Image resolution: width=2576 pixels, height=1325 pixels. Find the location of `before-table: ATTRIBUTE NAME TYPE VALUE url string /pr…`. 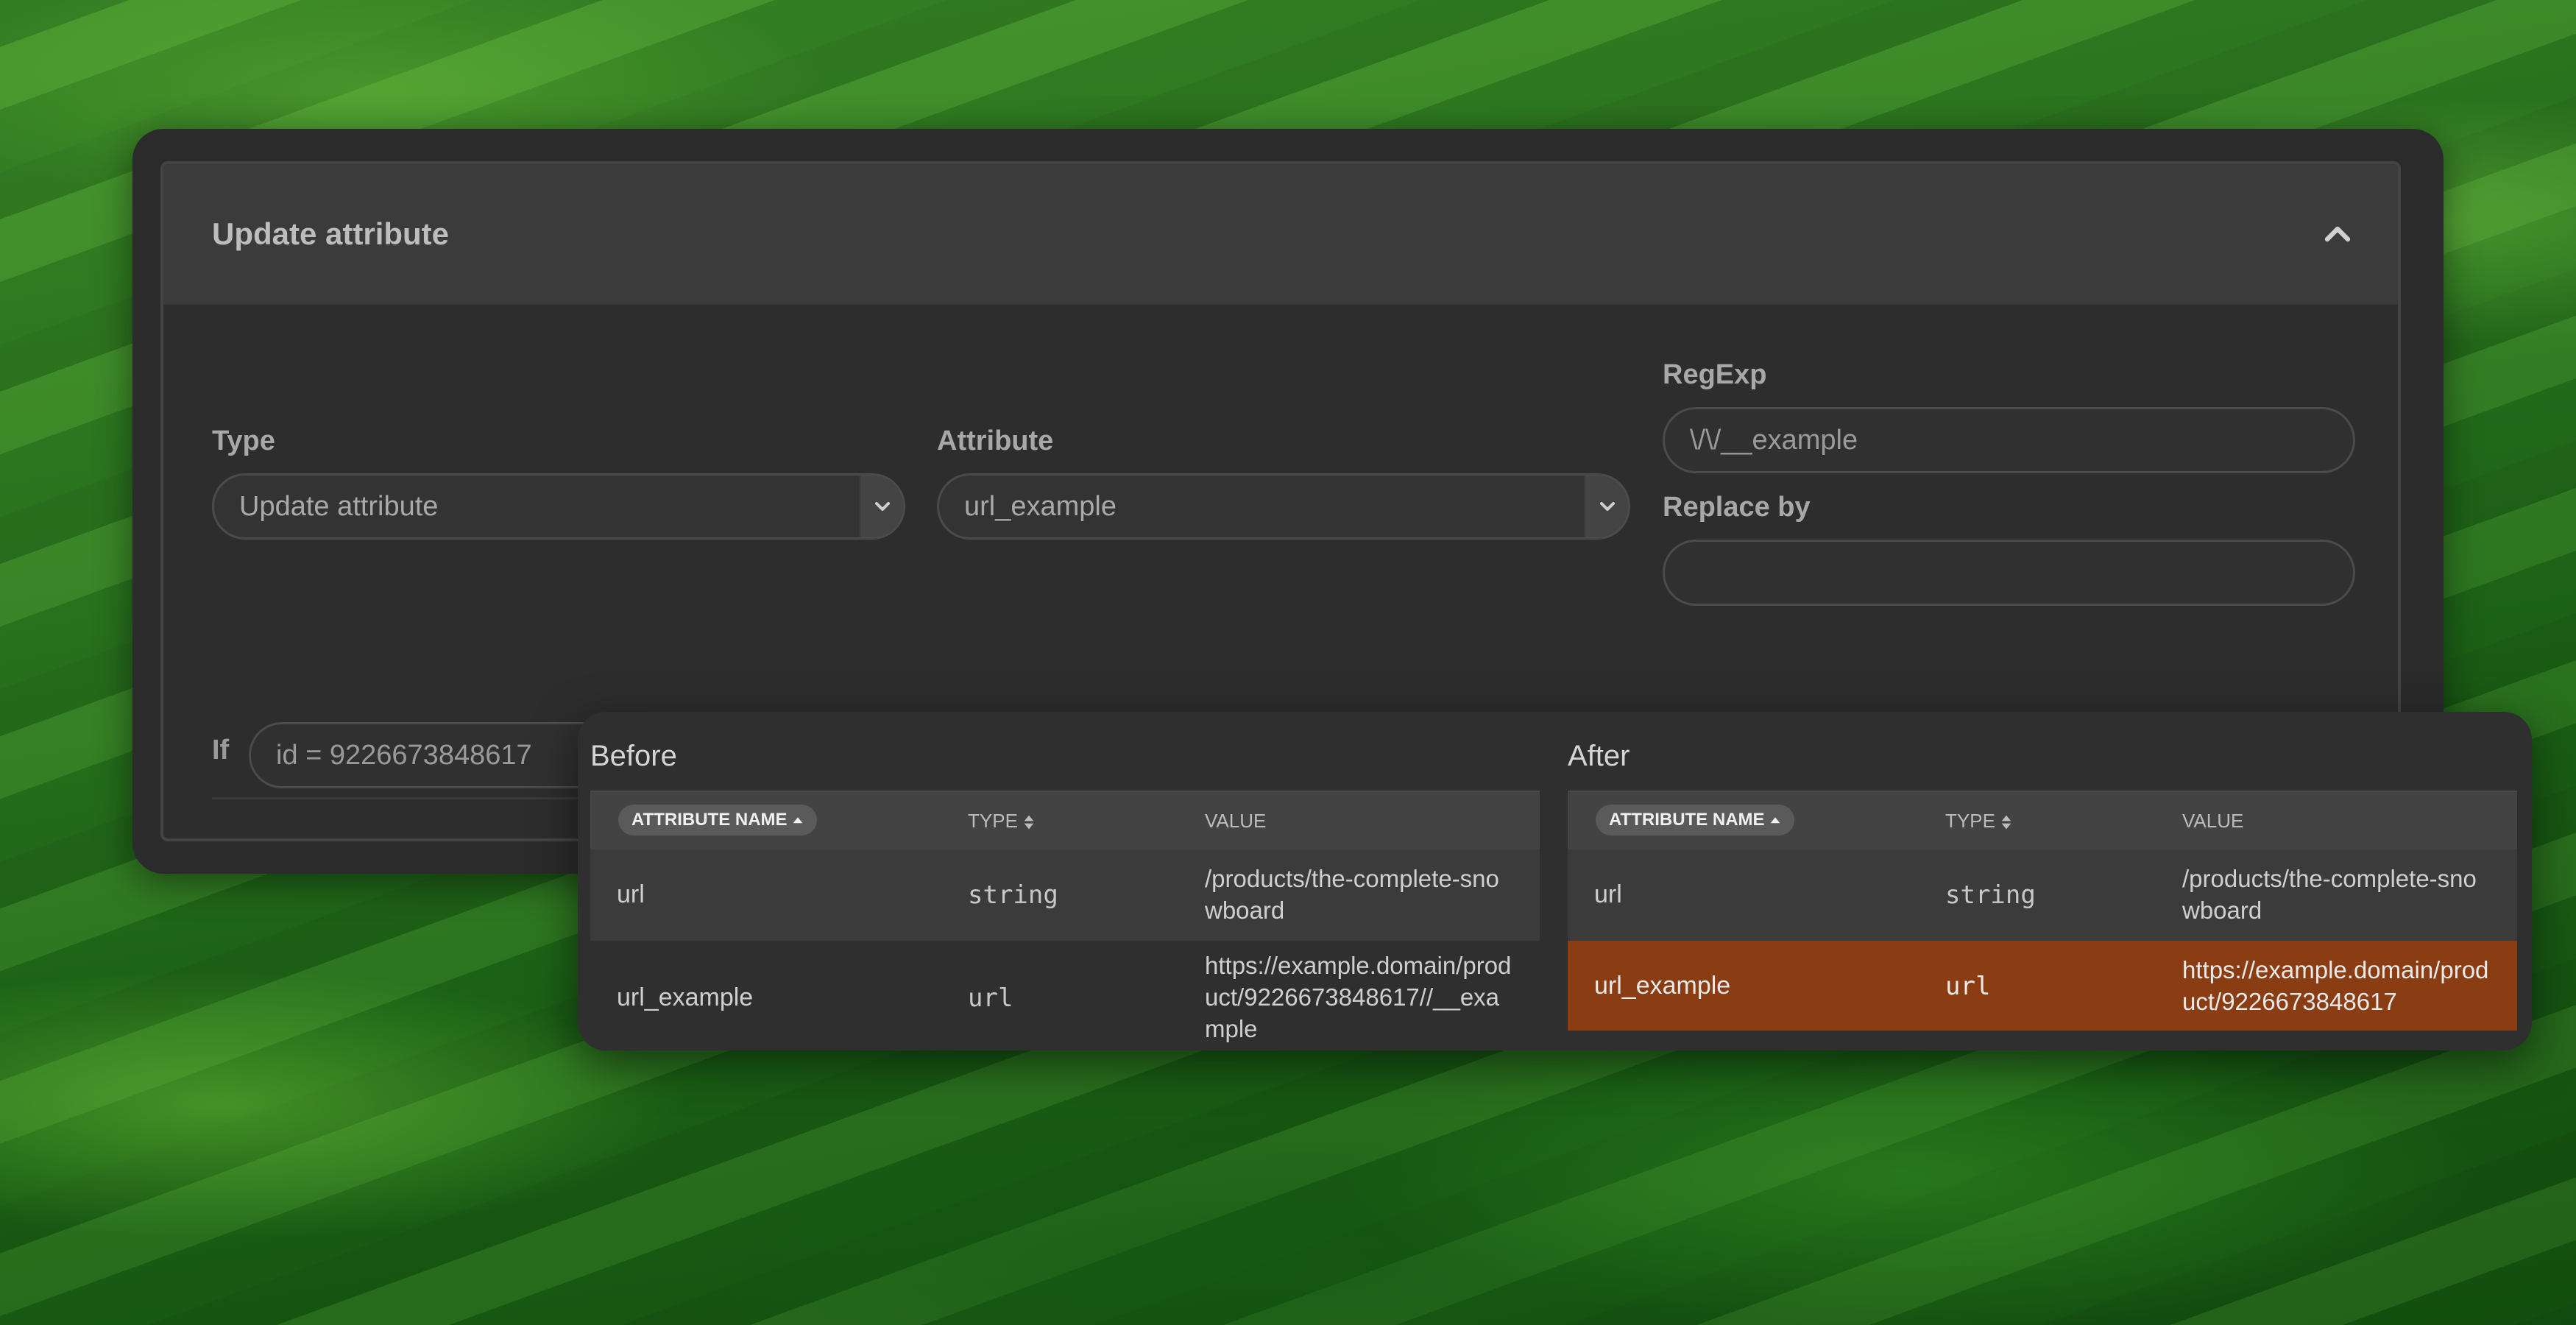

before-table: ATTRIBUTE NAME TYPE VALUE url string /pr… is located at coordinates (1065, 920).